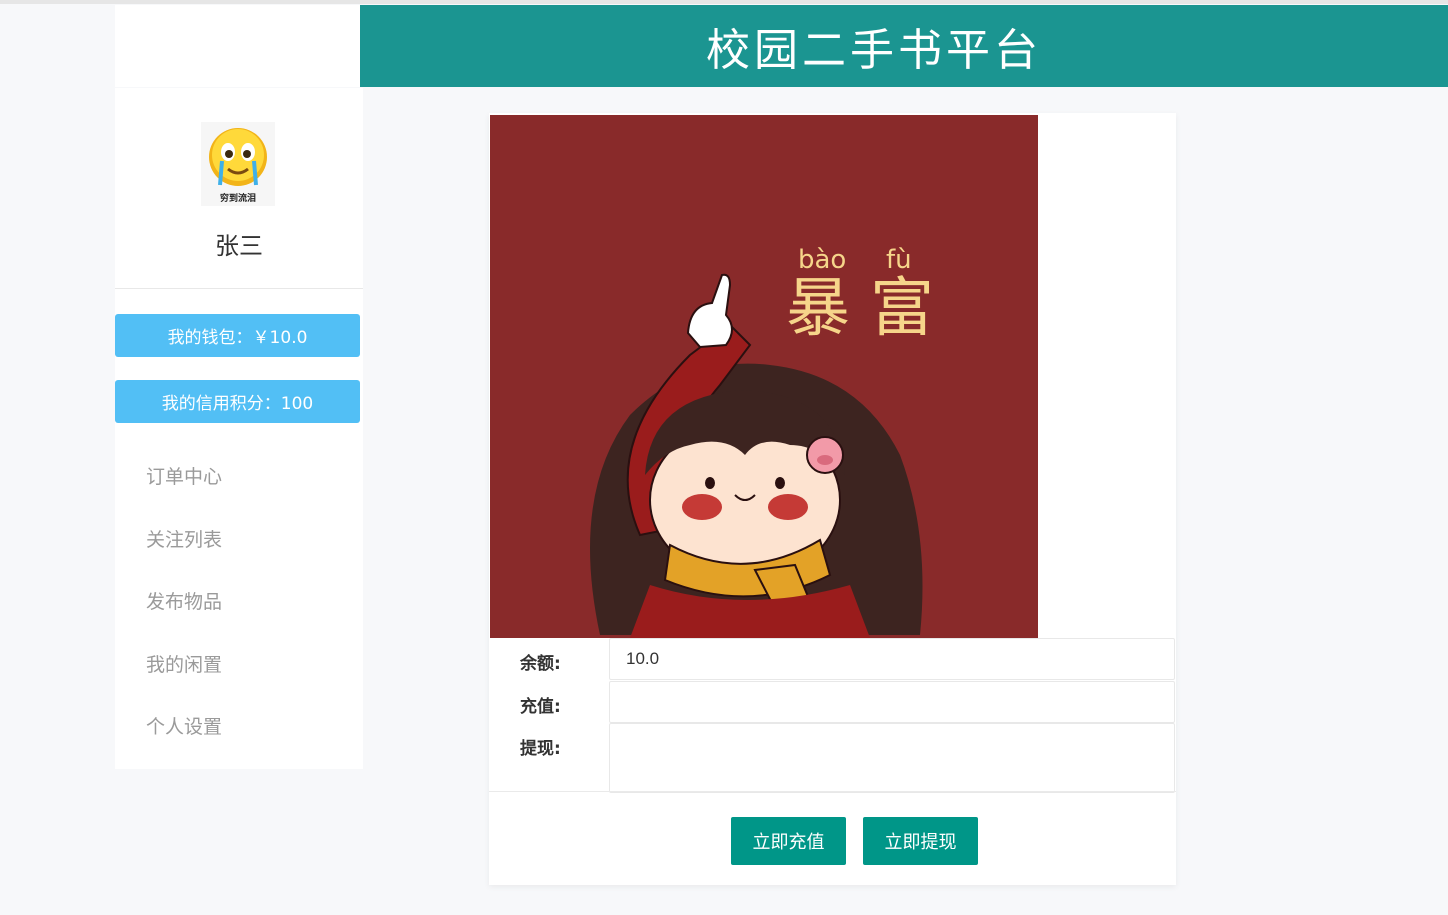 The image size is (1448, 915). I want to click on avatar: 穷到流泪, so click(238, 164).